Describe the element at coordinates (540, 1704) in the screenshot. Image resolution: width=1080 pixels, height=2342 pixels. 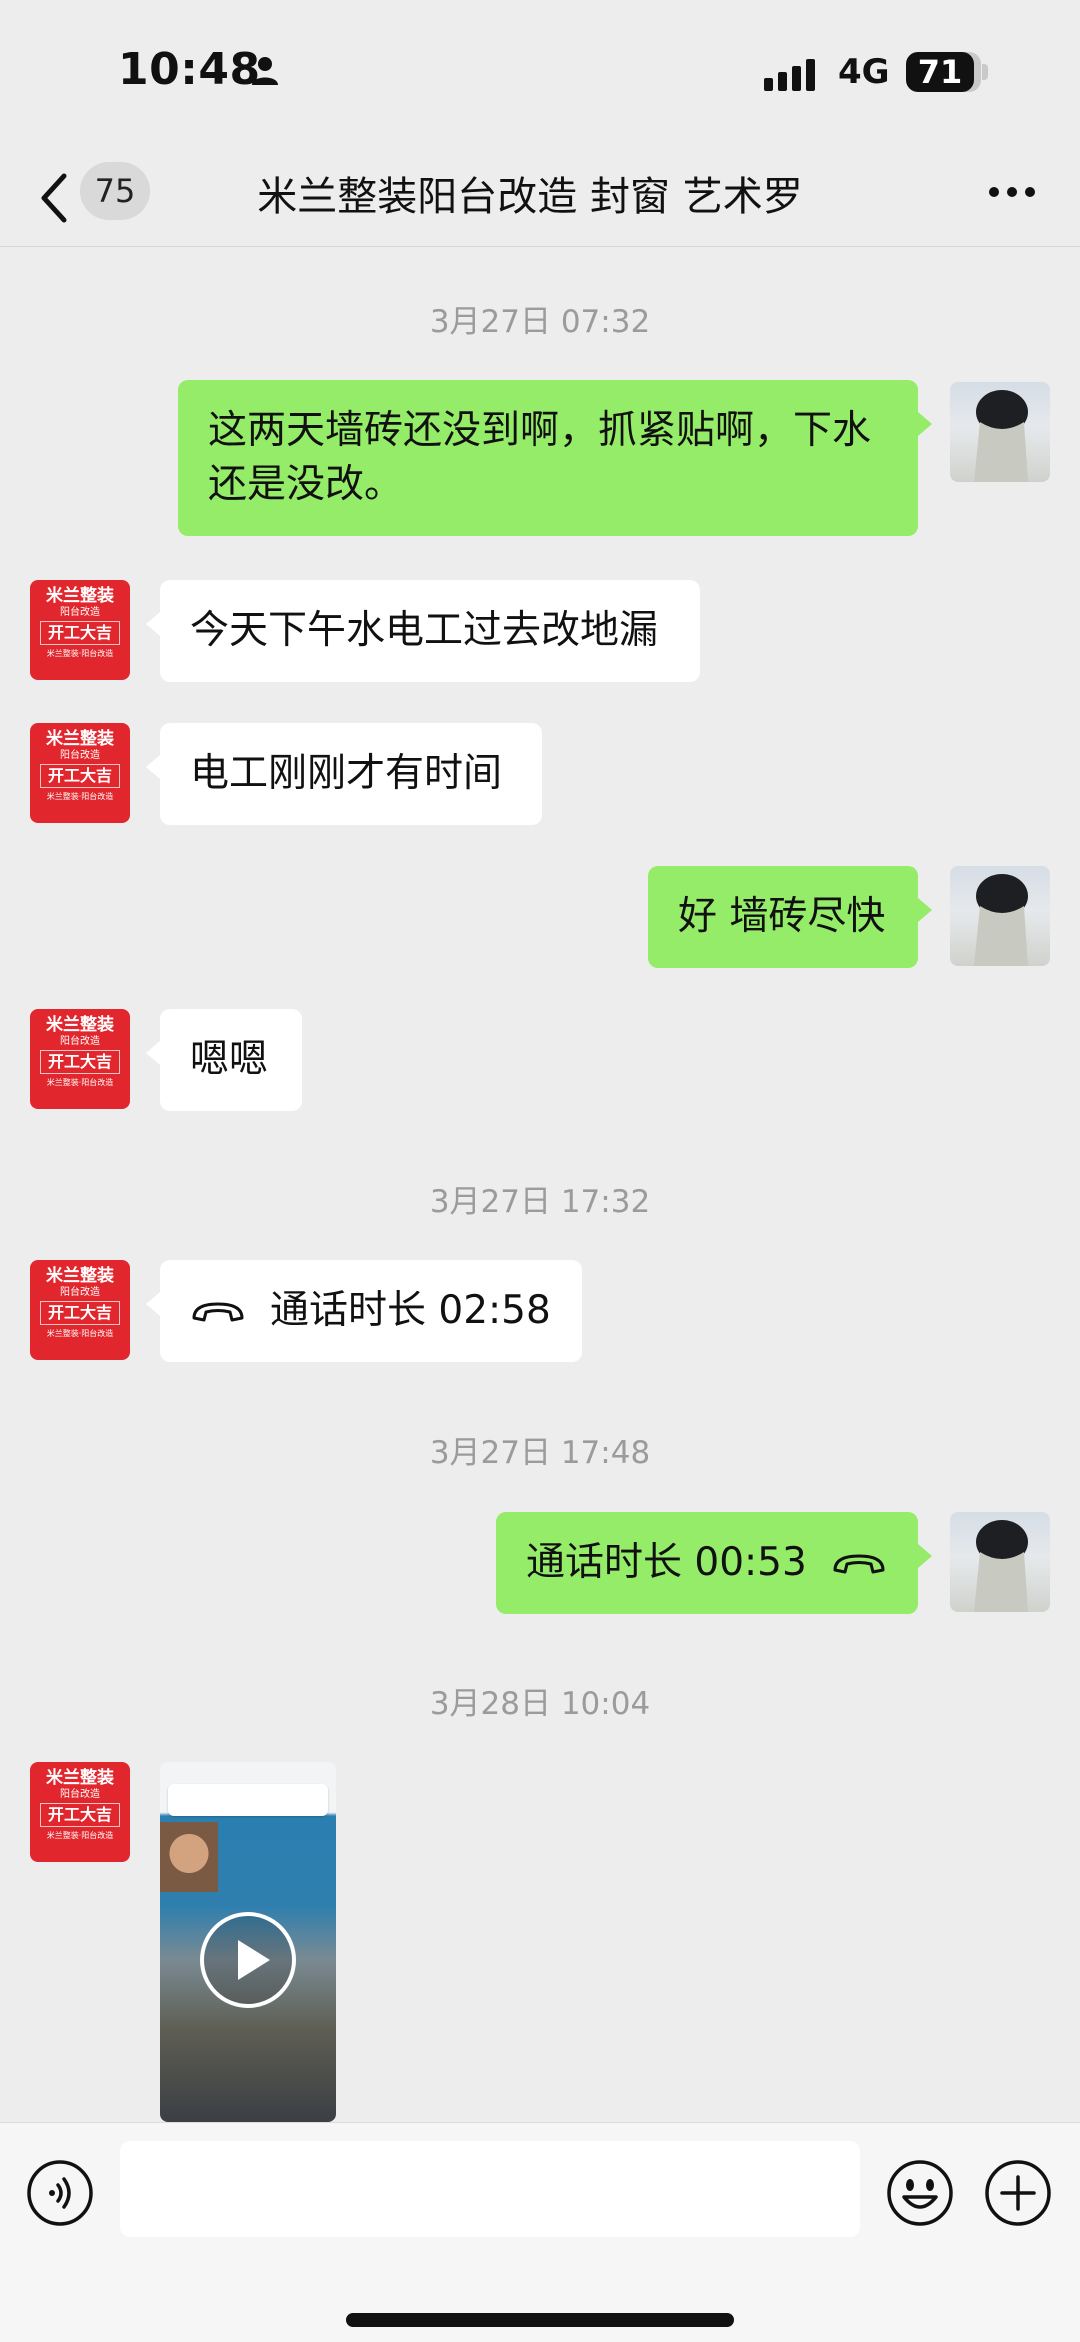
I see `timestamp: 3月28日 10:04` at that location.